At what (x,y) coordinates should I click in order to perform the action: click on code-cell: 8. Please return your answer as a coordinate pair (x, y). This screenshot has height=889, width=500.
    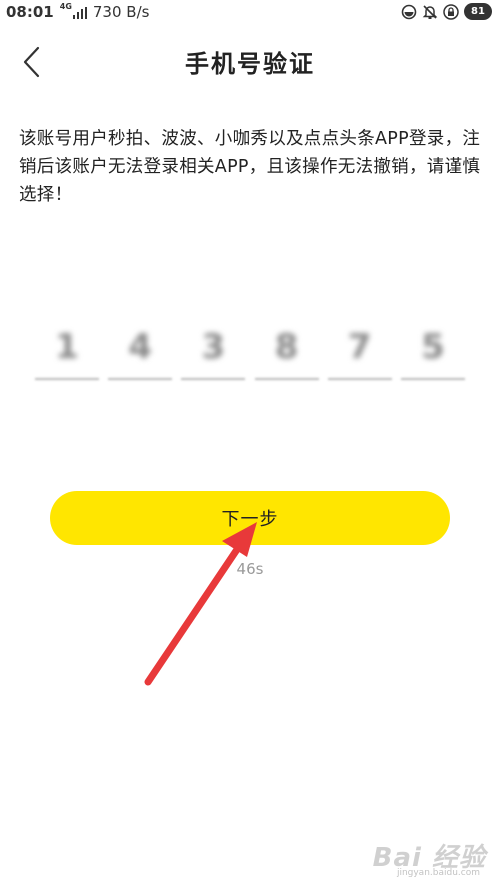
    Looking at the image, I should click on (286, 355).